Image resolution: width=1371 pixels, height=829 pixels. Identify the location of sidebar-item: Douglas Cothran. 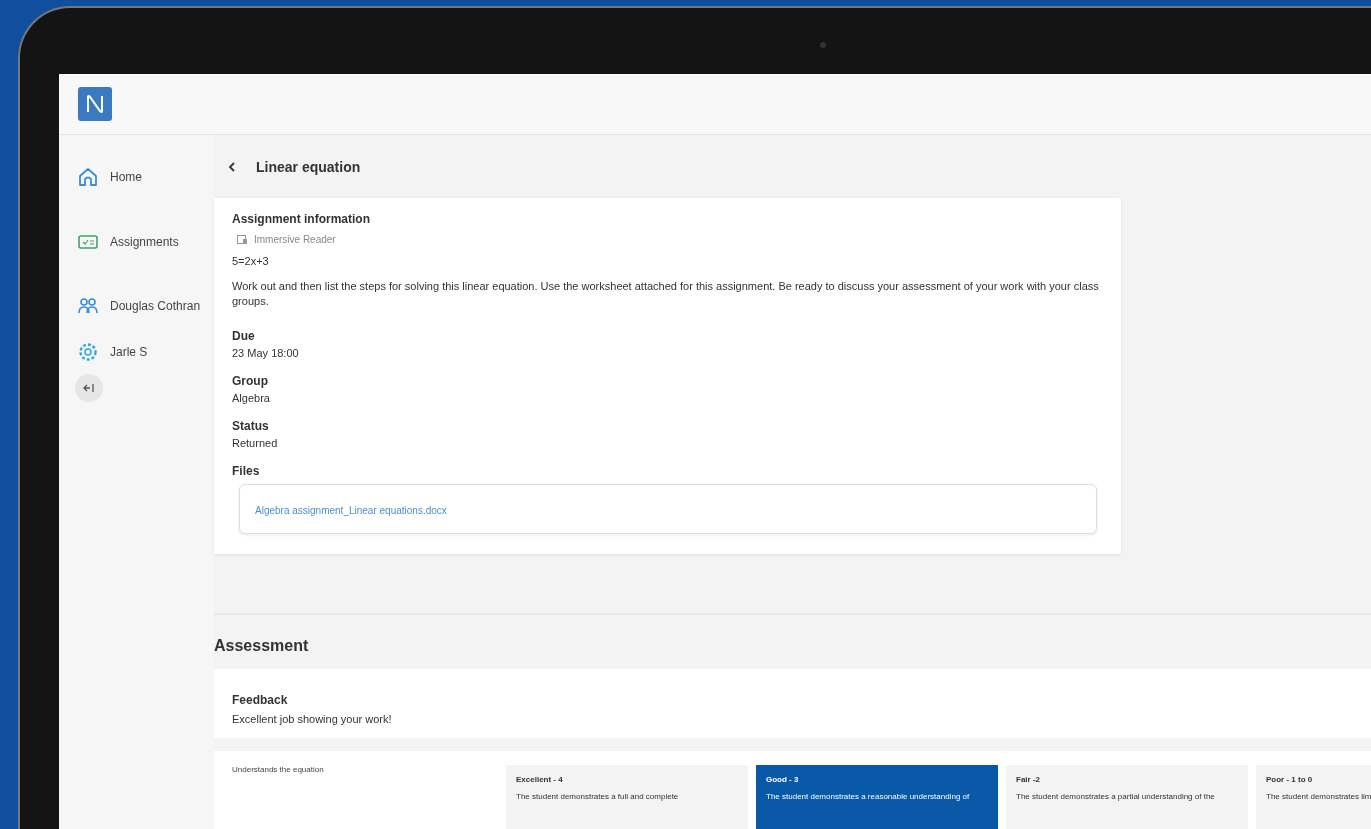
(146, 306).